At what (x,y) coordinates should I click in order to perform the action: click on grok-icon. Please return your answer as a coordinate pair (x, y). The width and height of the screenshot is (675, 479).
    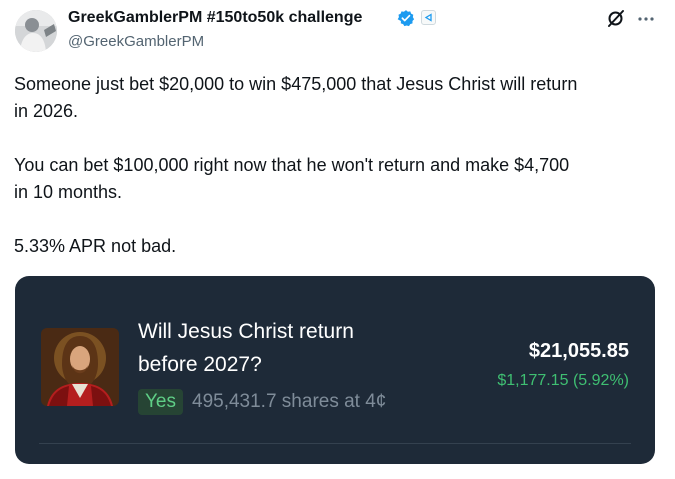
    Looking at the image, I should click on (616, 18).